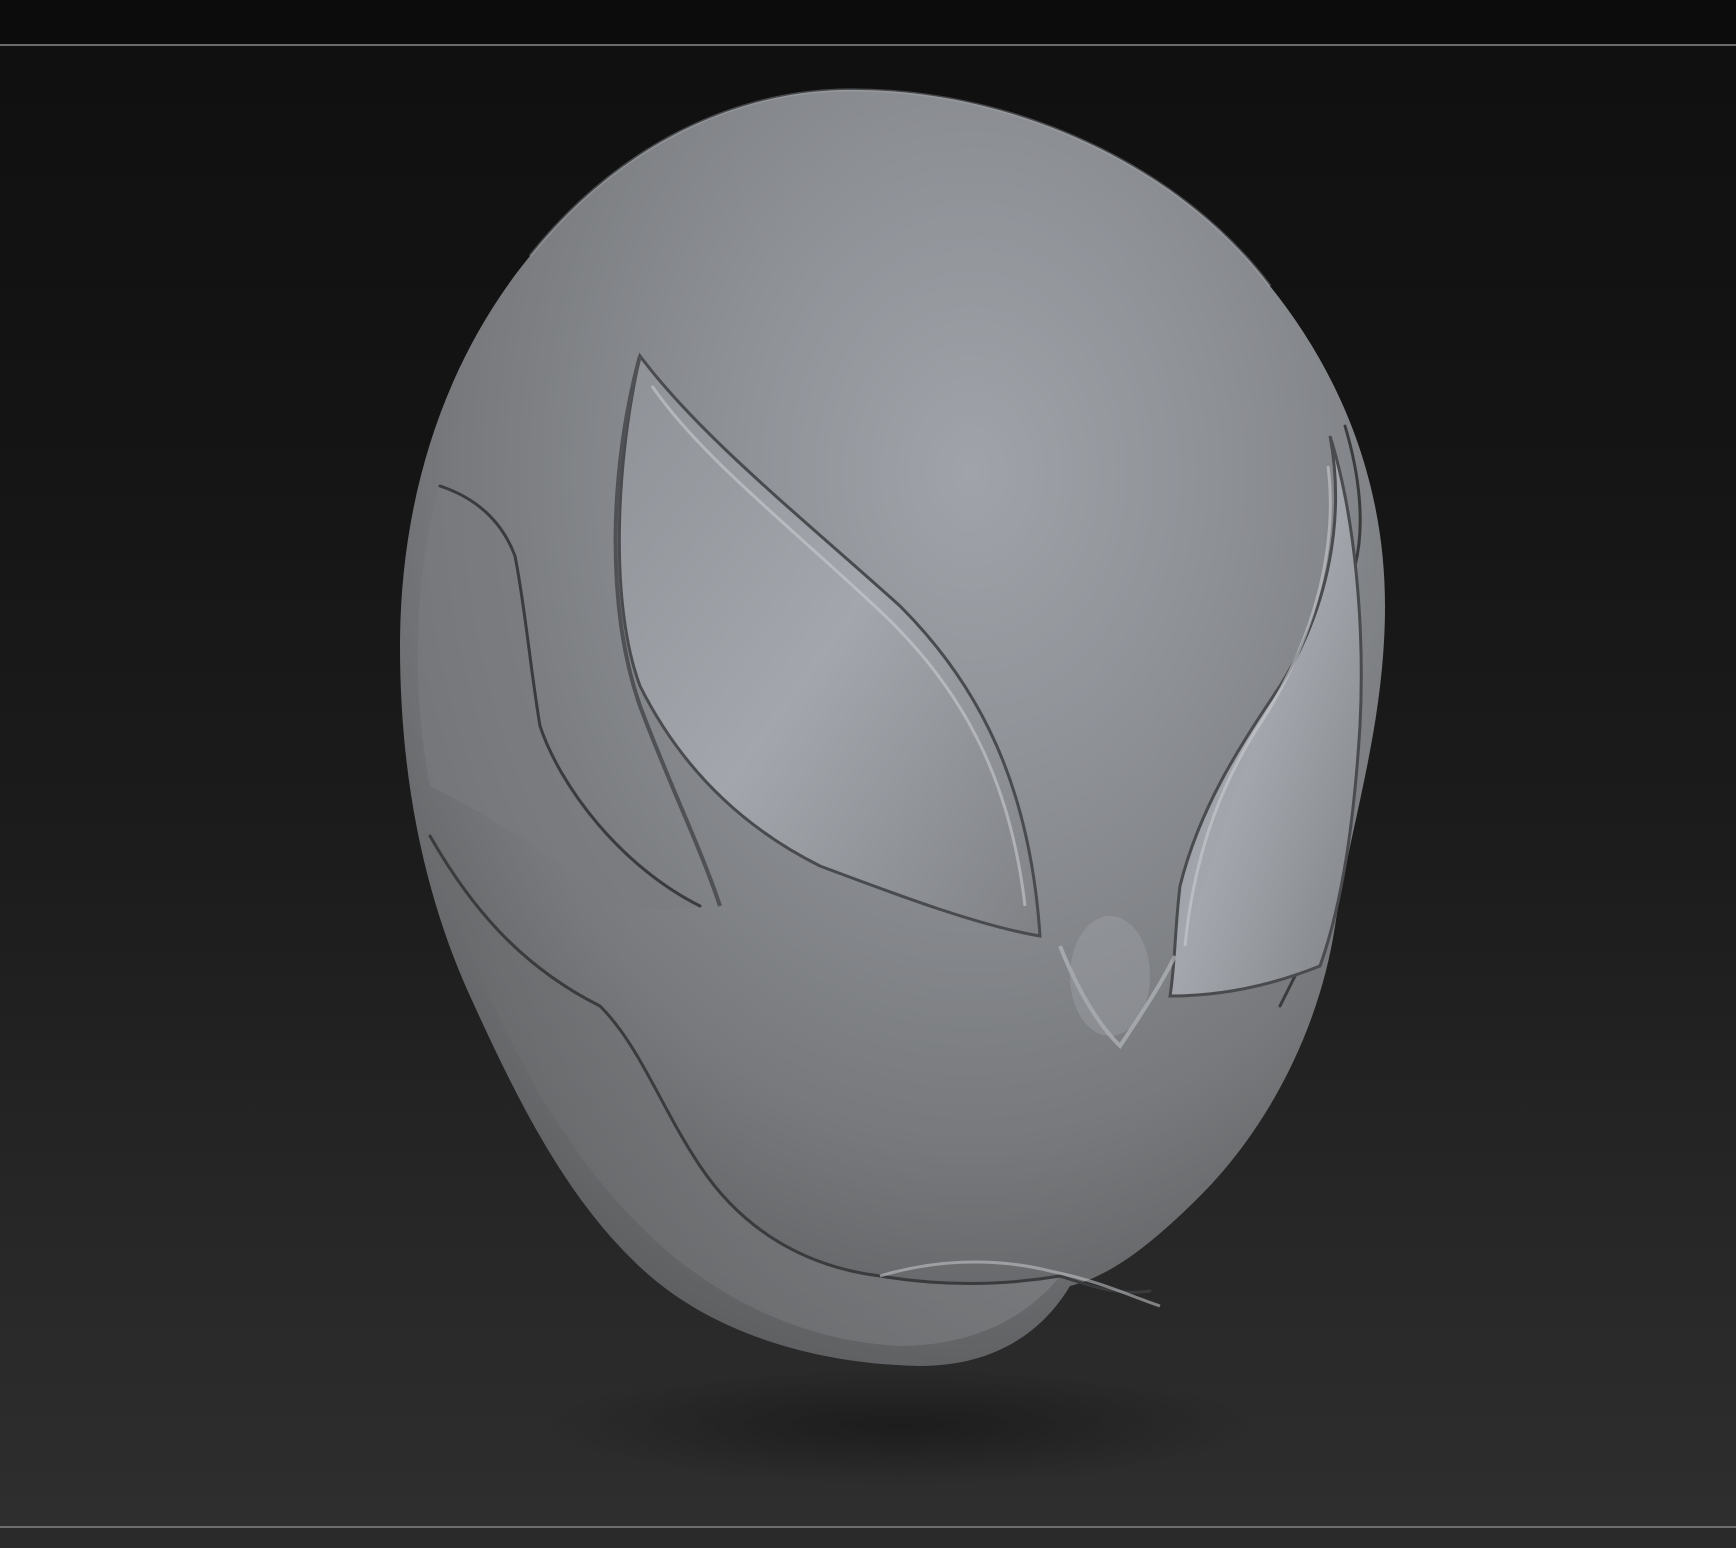  I want to click on nose-highlight, so click(1110, 976).